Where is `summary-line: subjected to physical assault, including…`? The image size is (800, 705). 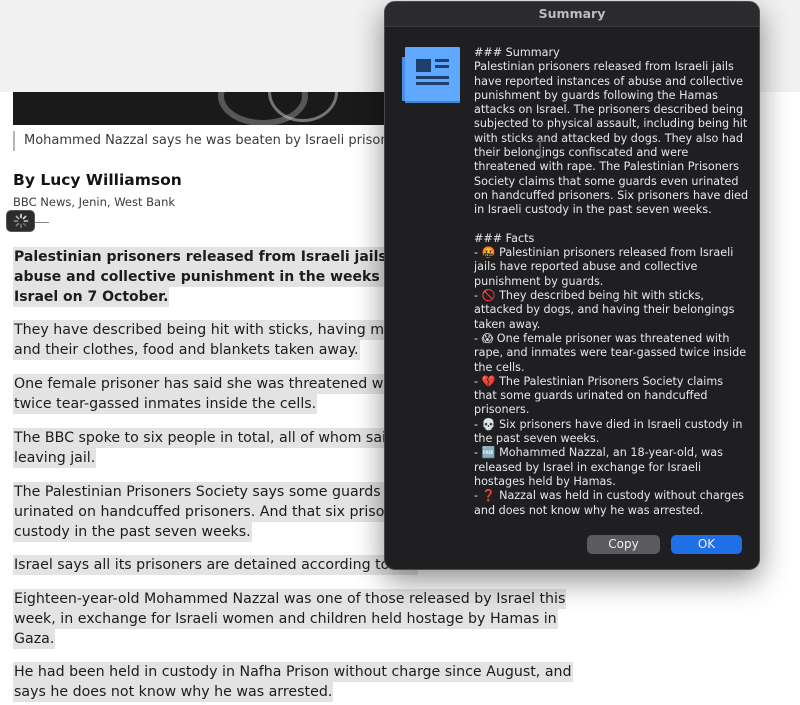
summary-line: subjected to physical assault, including… is located at coordinates (611, 124).